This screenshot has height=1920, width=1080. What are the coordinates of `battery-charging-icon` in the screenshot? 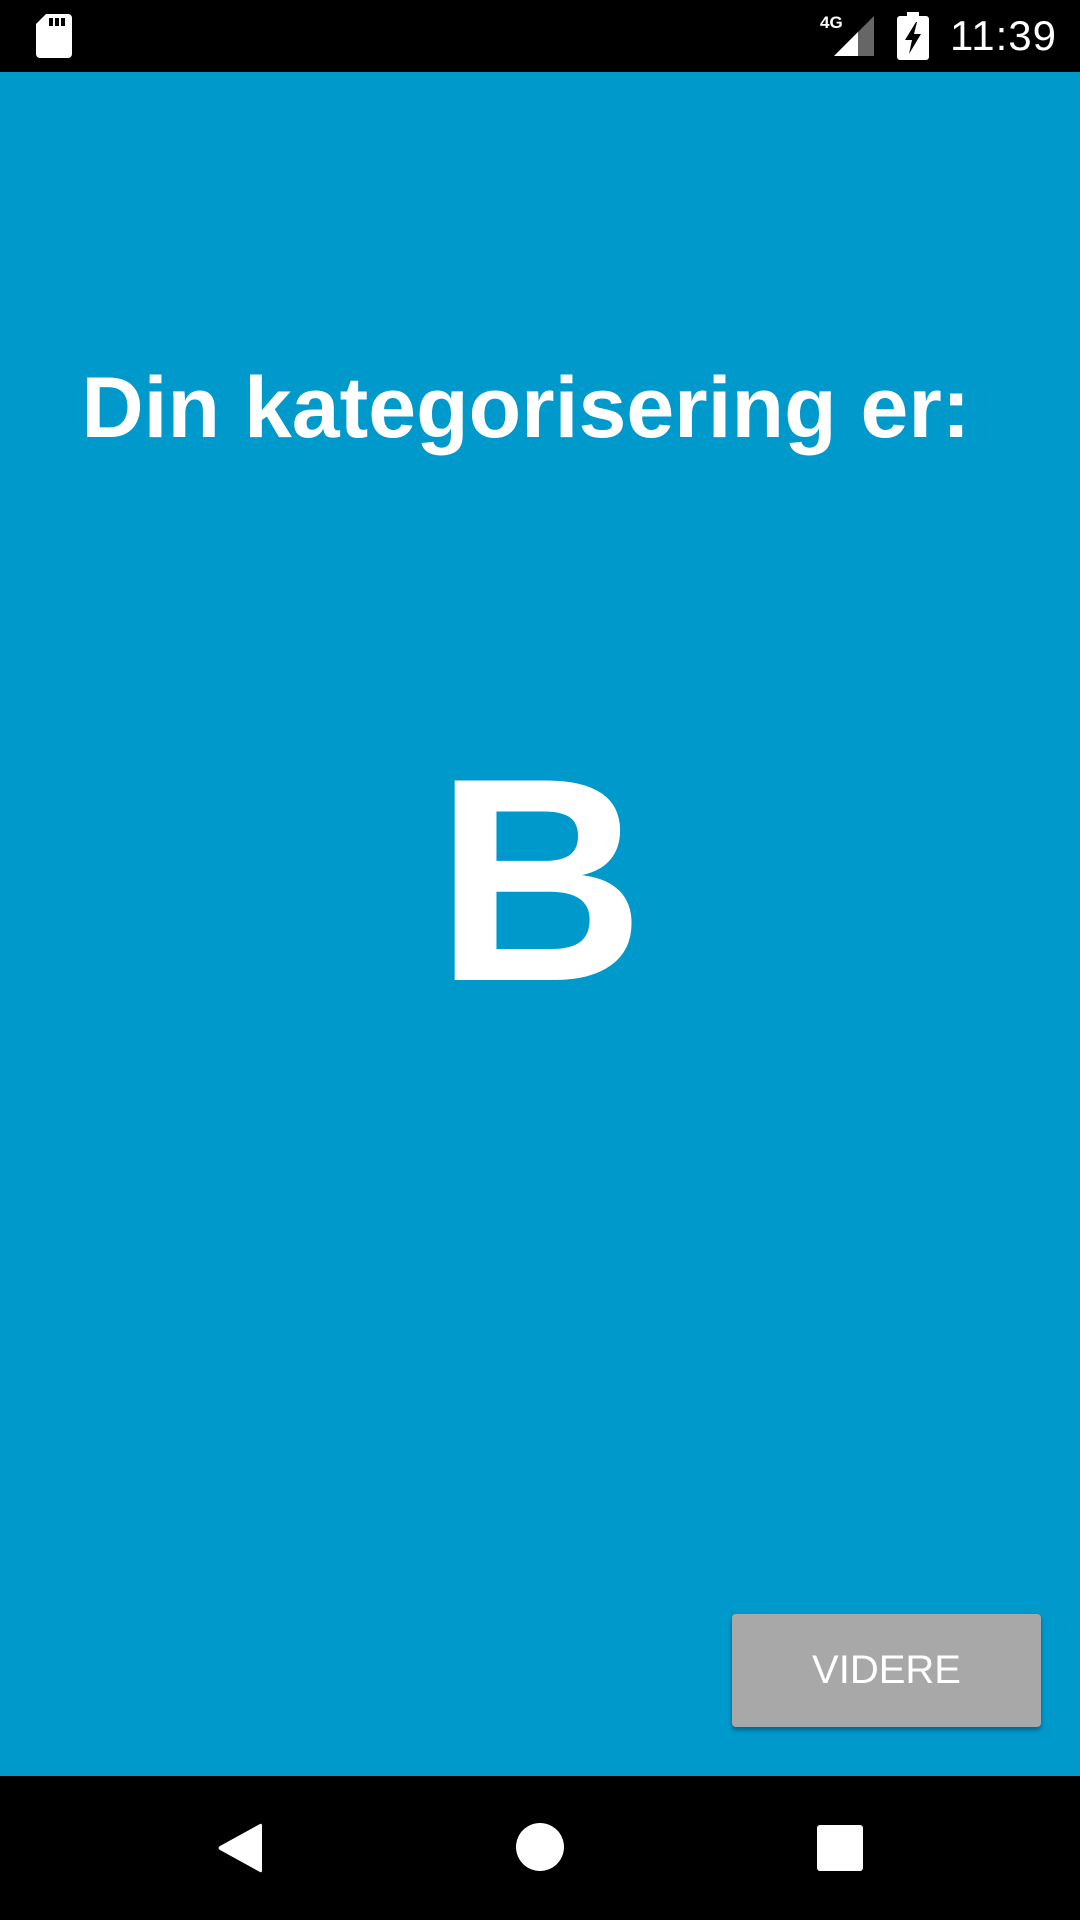 It's located at (913, 36).